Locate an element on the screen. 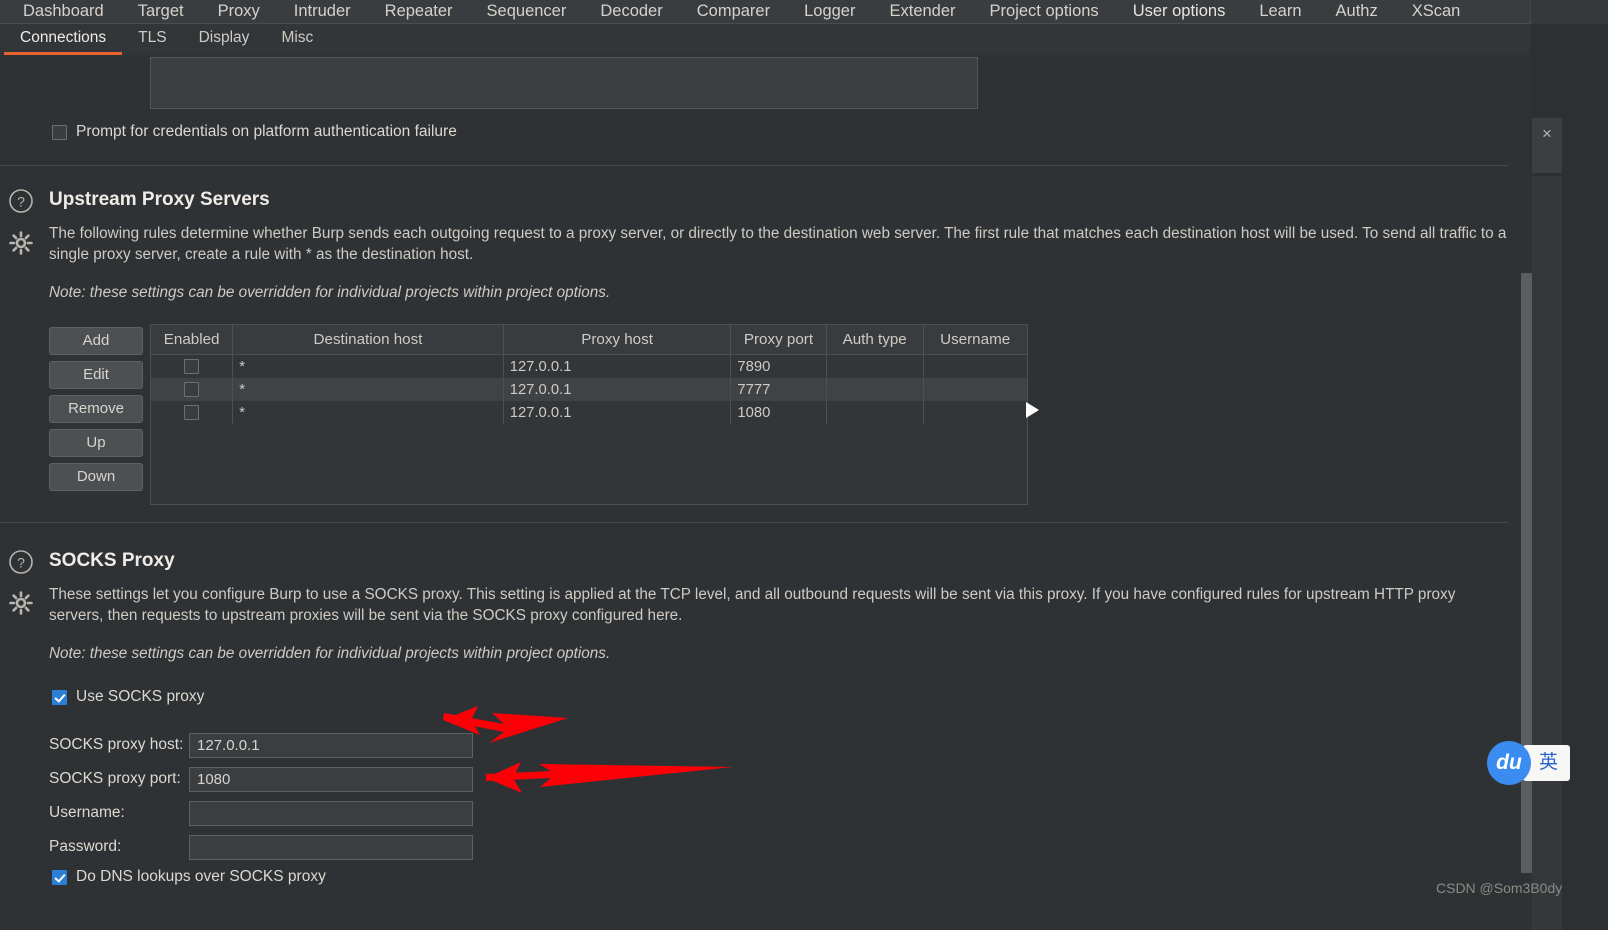 Image resolution: width=1608 pixels, height=930 pixels. row-proxy-port-cell: 7777 is located at coordinates (778, 389).